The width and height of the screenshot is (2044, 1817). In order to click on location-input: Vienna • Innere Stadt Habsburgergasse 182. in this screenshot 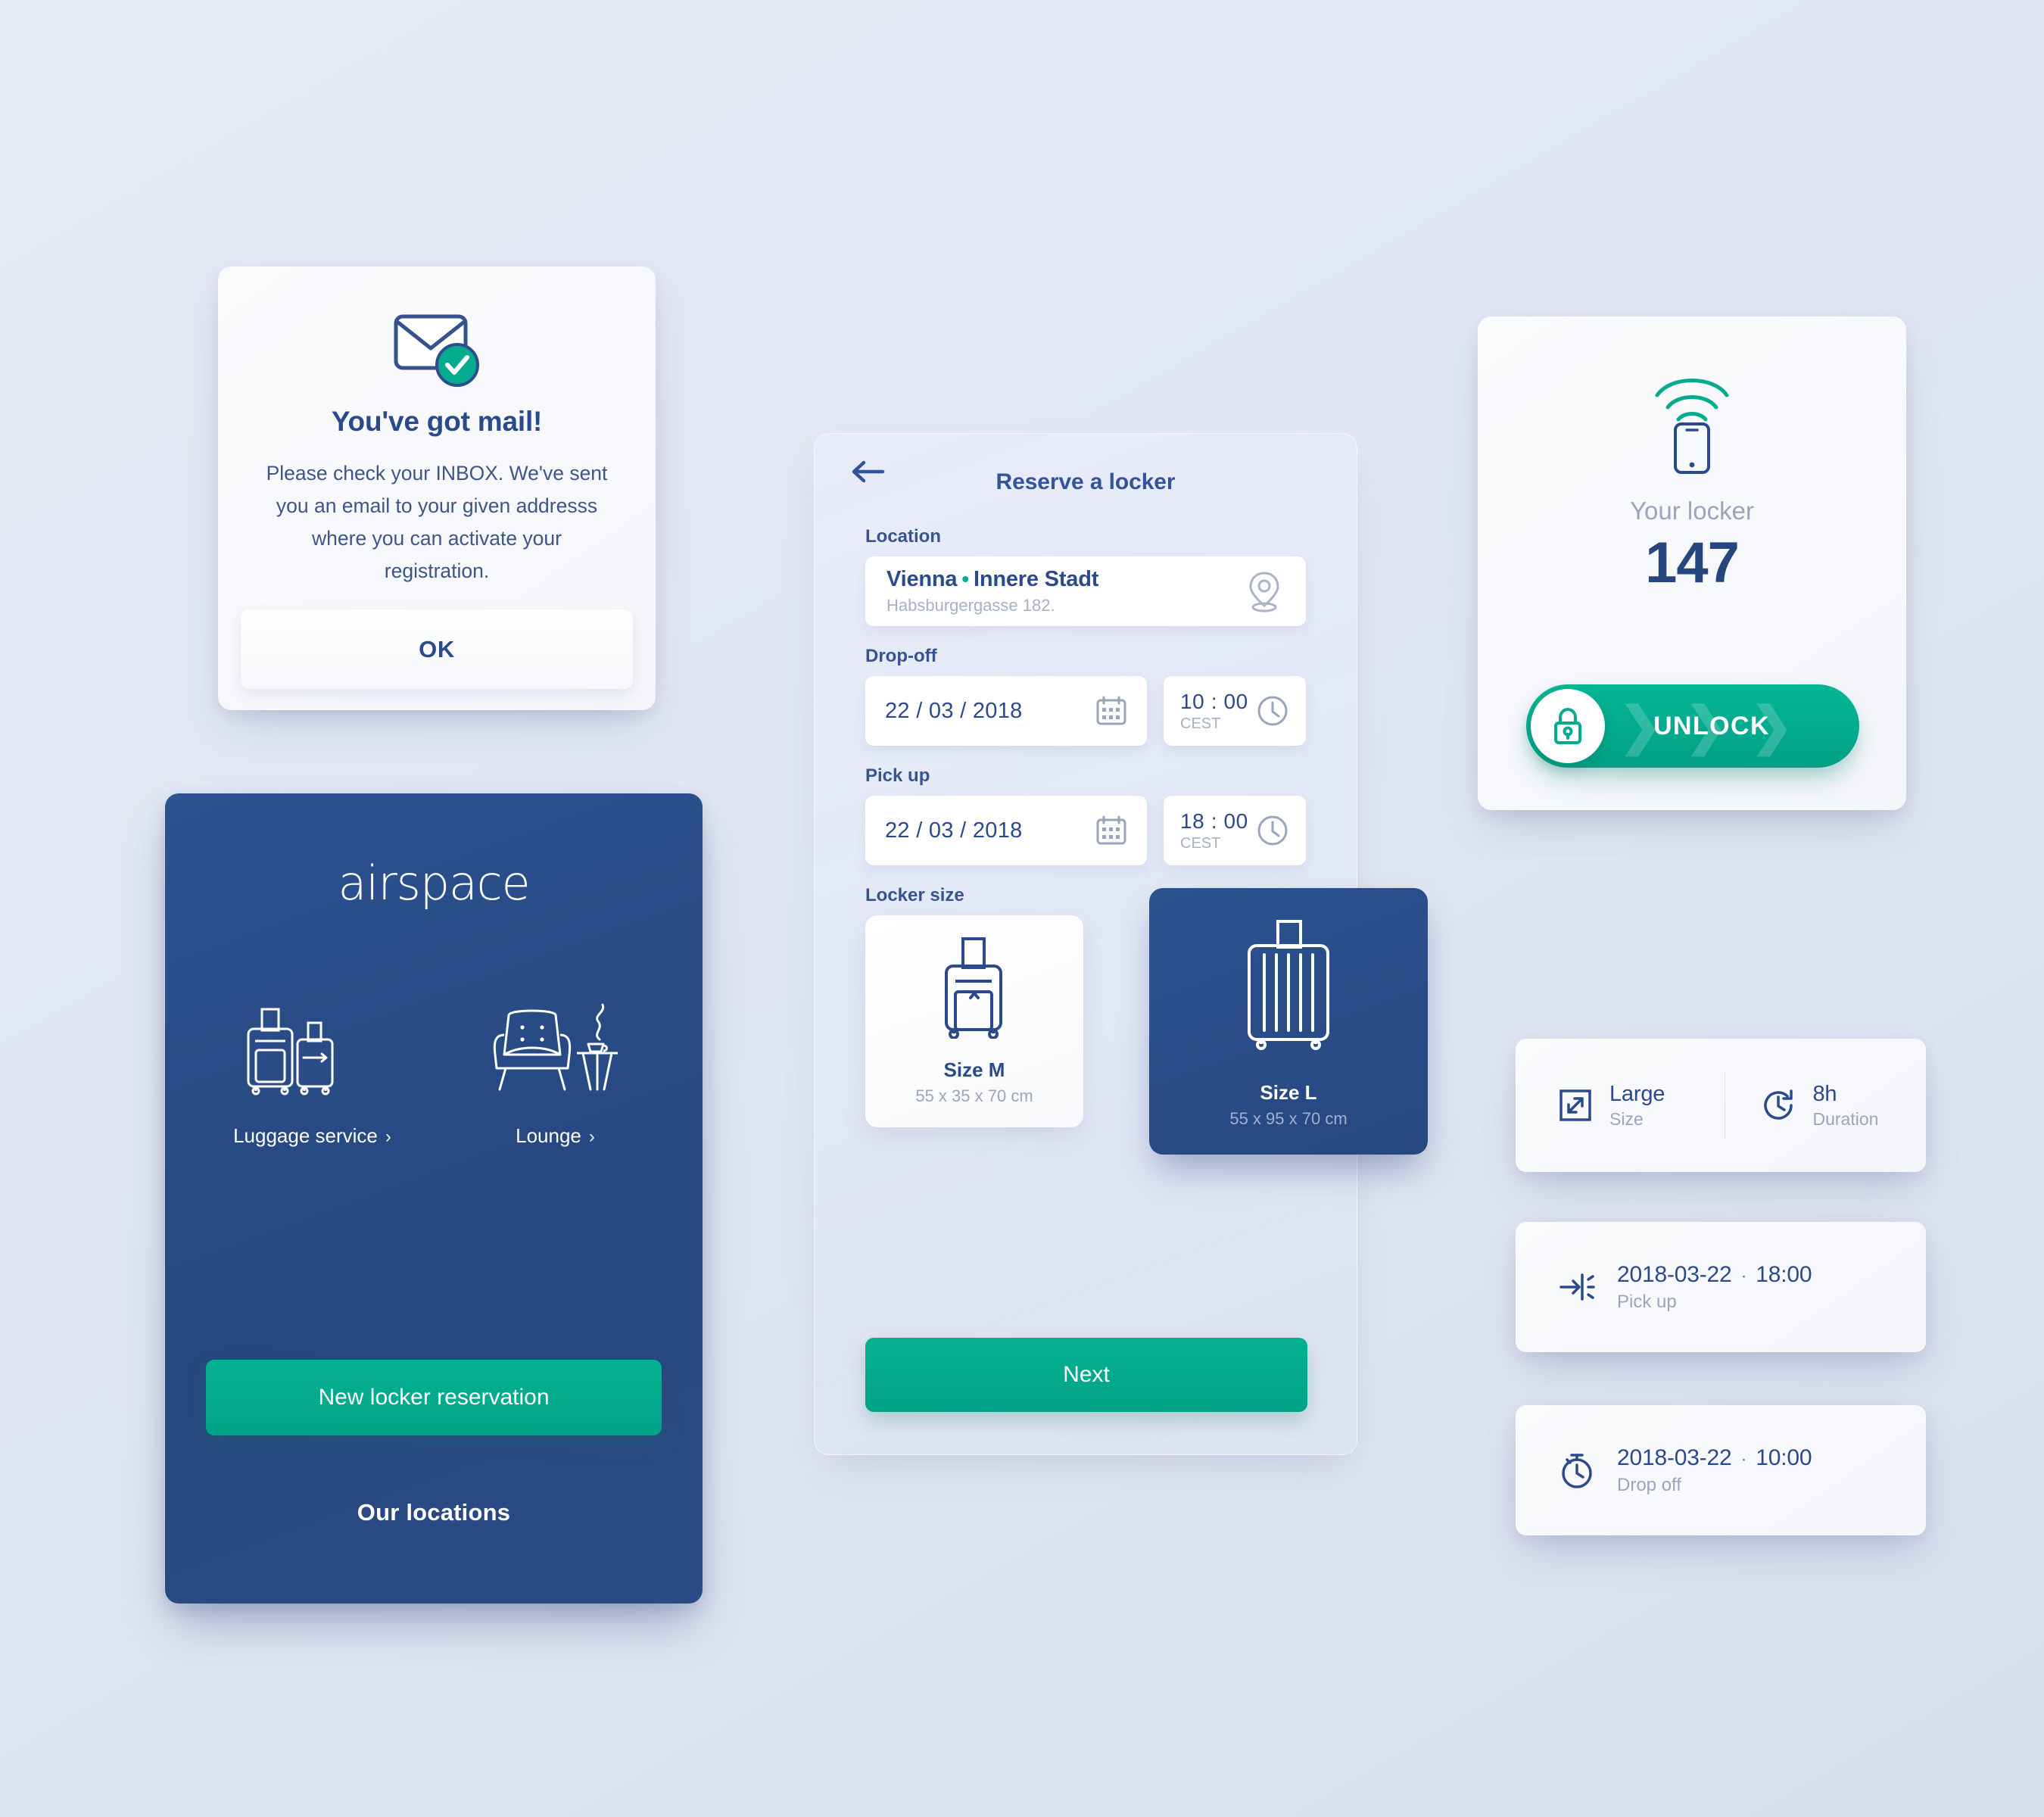, I will do `click(1085, 591)`.